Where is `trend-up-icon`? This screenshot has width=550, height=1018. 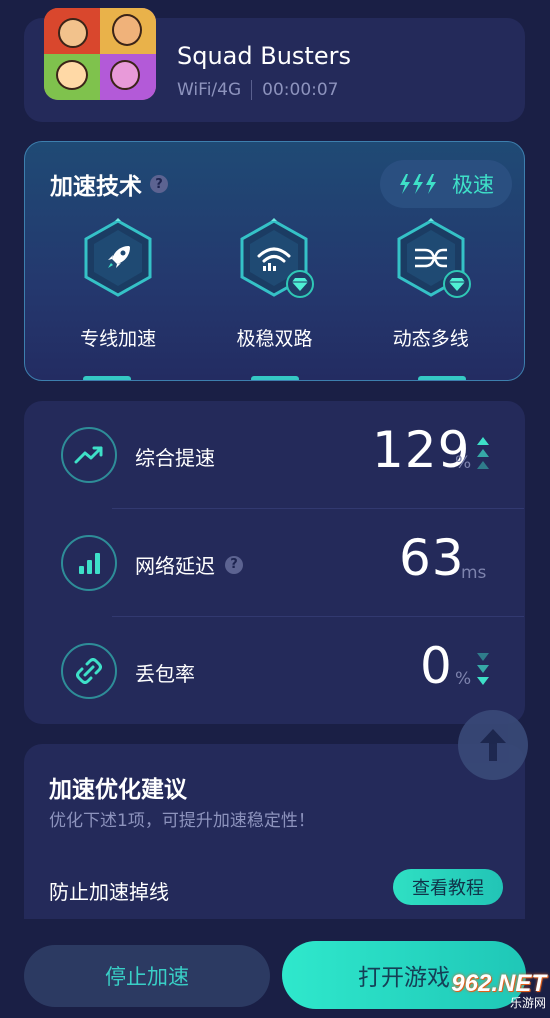
trend-up-icon is located at coordinates (89, 455).